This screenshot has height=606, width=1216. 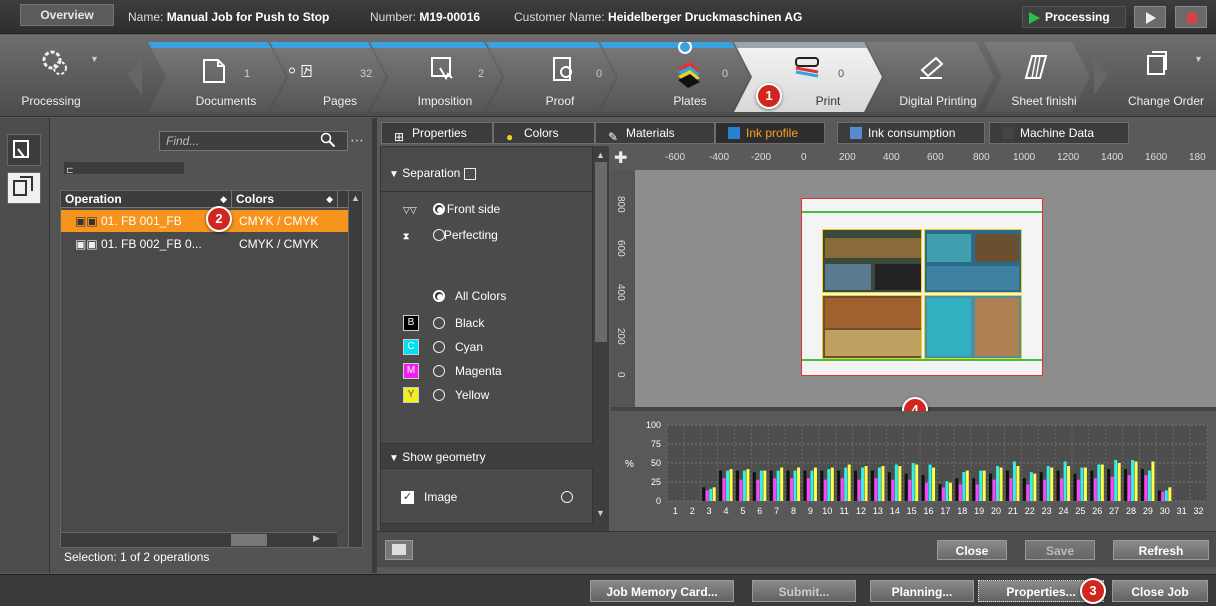 I want to click on close-button: Close, so click(x=972, y=550).